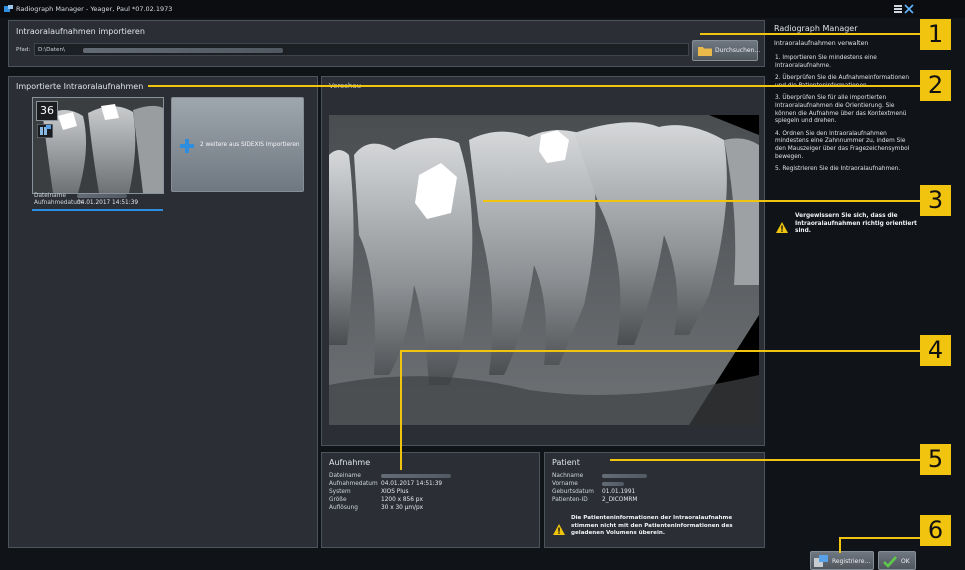  What do you see at coordinates (416, 476) in the screenshot?
I see `aufnahme-filename-blurred` at bounding box center [416, 476].